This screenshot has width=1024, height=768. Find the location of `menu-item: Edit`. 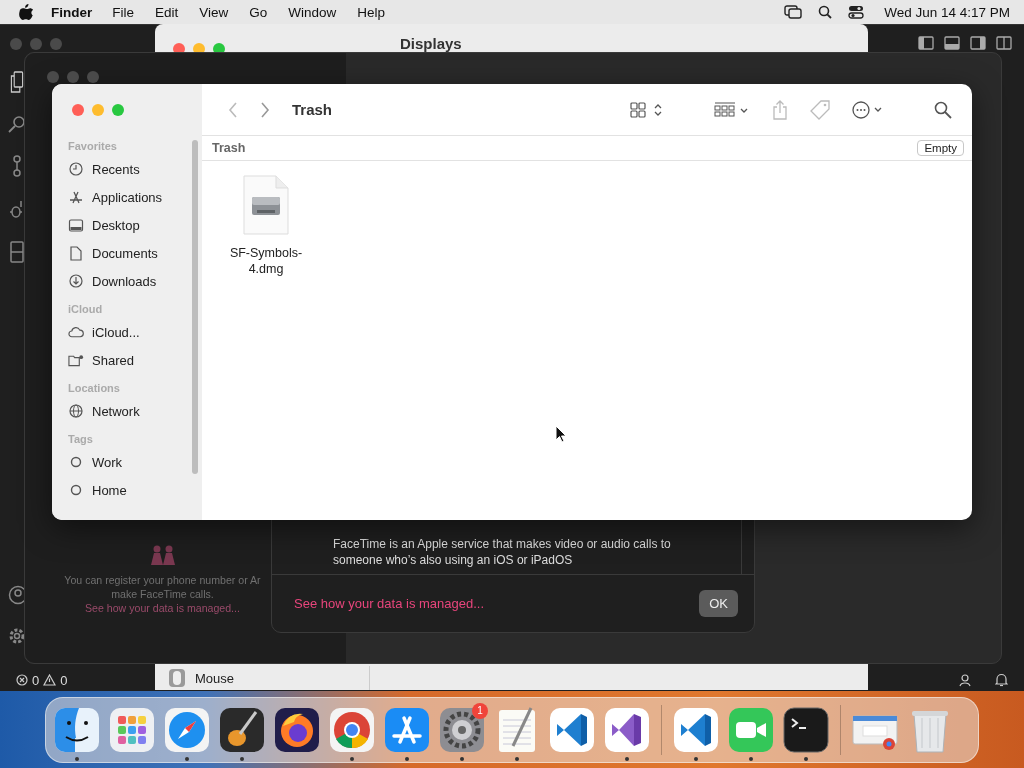

menu-item: Edit is located at coordinates (167, 12).